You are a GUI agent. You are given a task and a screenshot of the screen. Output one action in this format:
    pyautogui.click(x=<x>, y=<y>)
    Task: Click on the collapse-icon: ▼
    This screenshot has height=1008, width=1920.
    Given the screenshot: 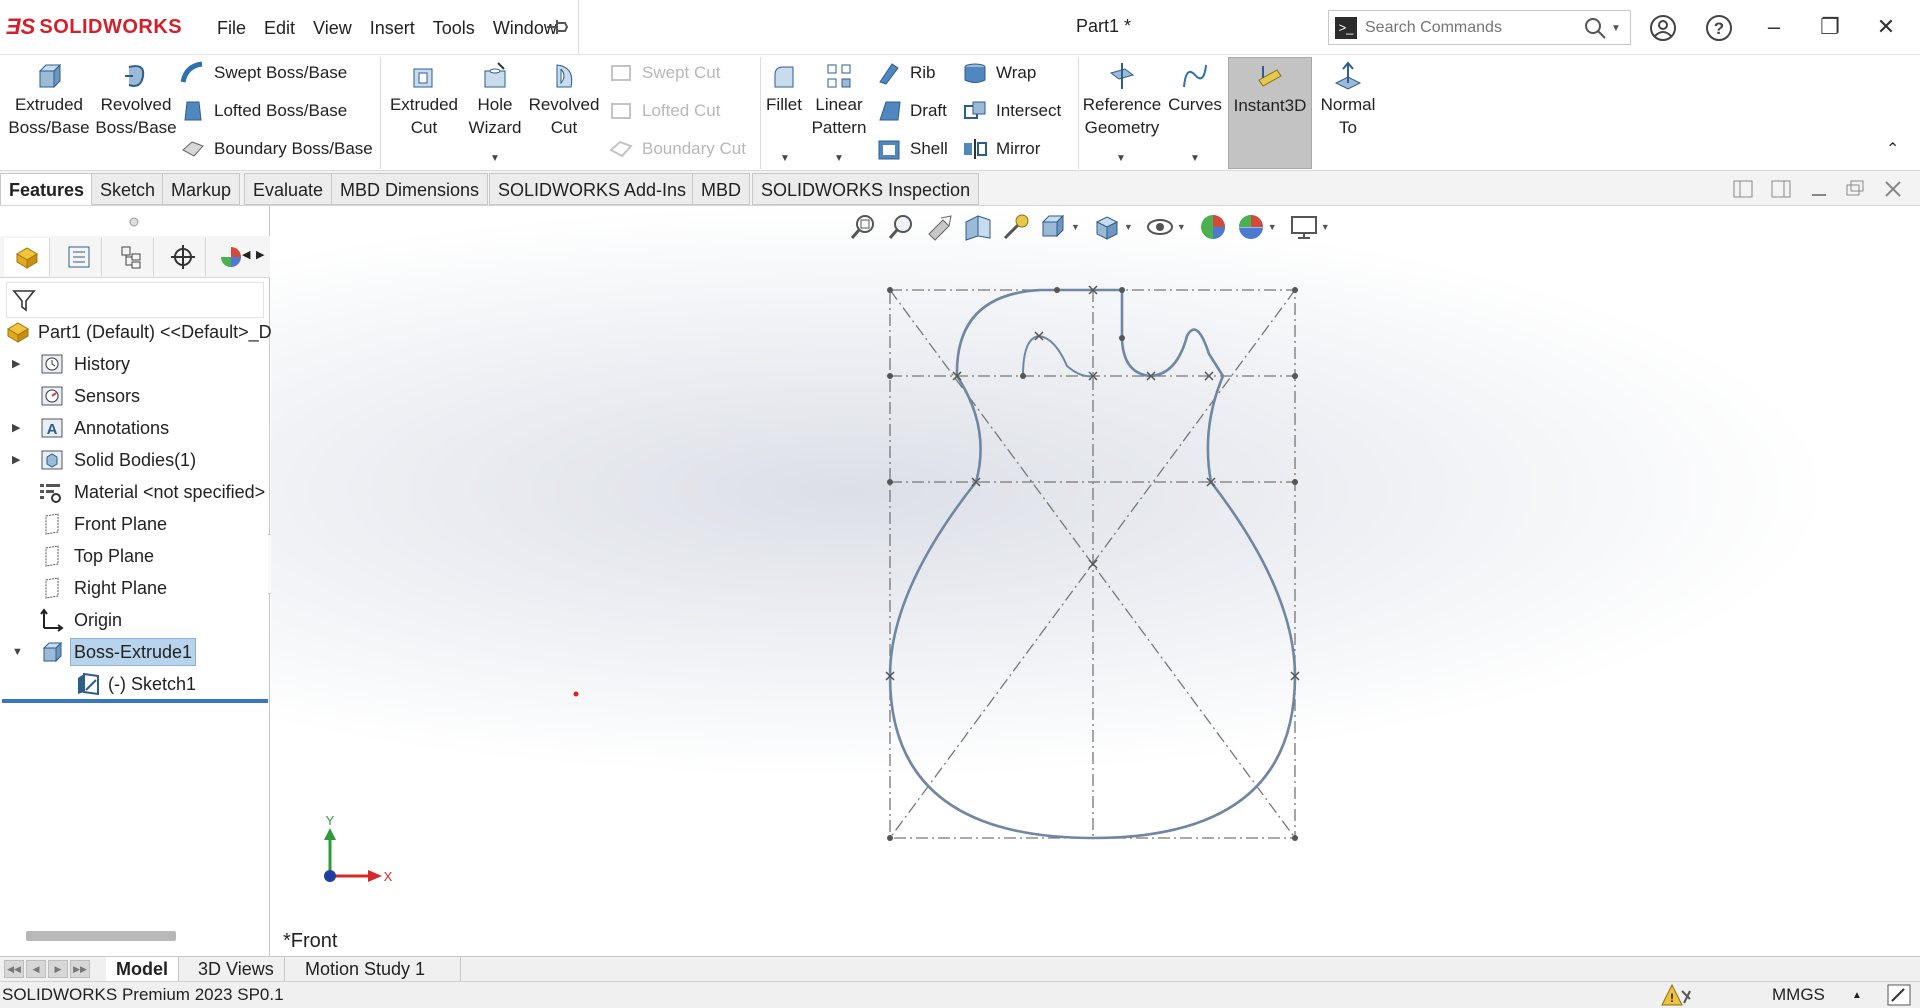 What is the action you would take?
    pyautogui.click(x=17, y=652)
    